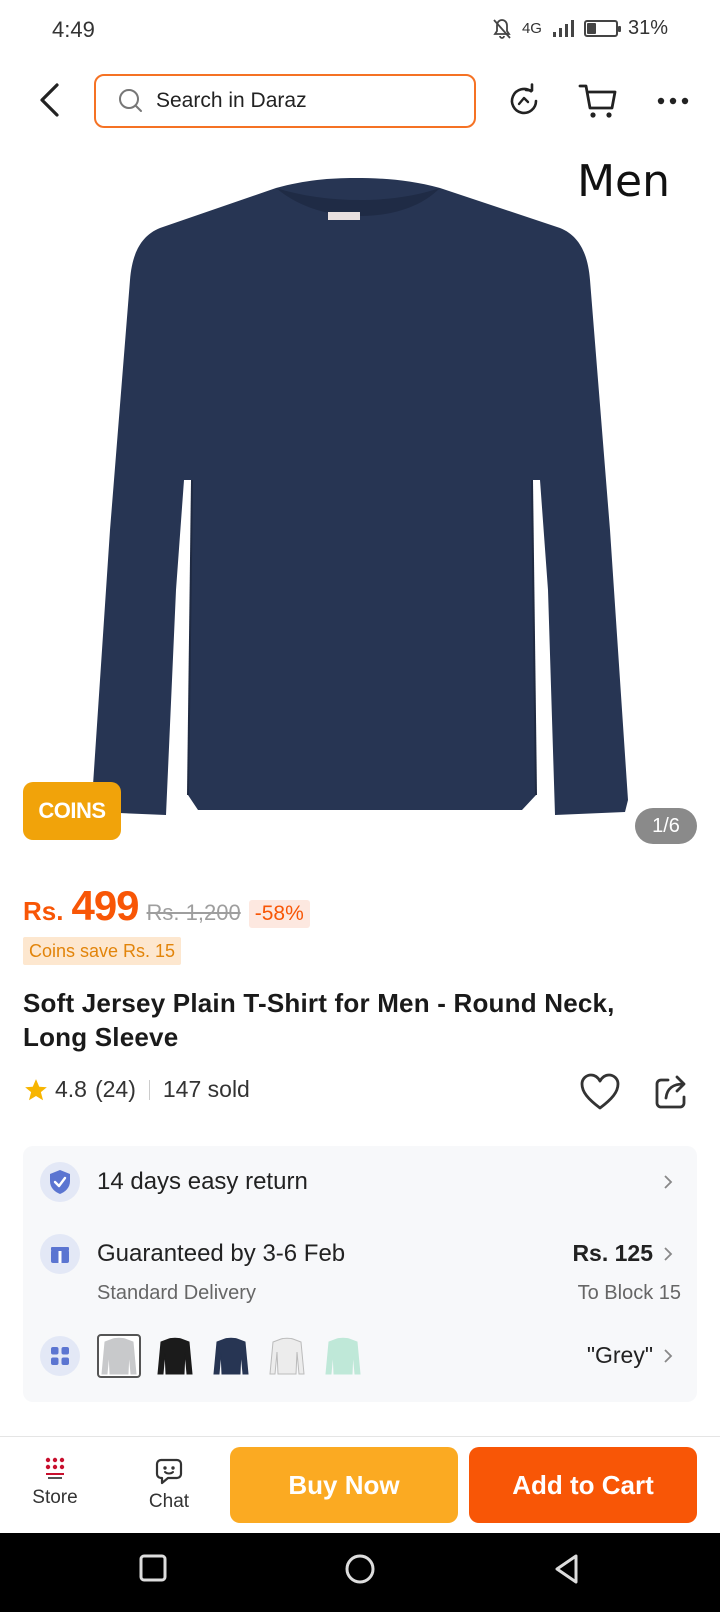 The image size is (720, 1612). Describe the element at coordinates (73, 29) in the screenshot. I see `status-time: 4:49` at that location.